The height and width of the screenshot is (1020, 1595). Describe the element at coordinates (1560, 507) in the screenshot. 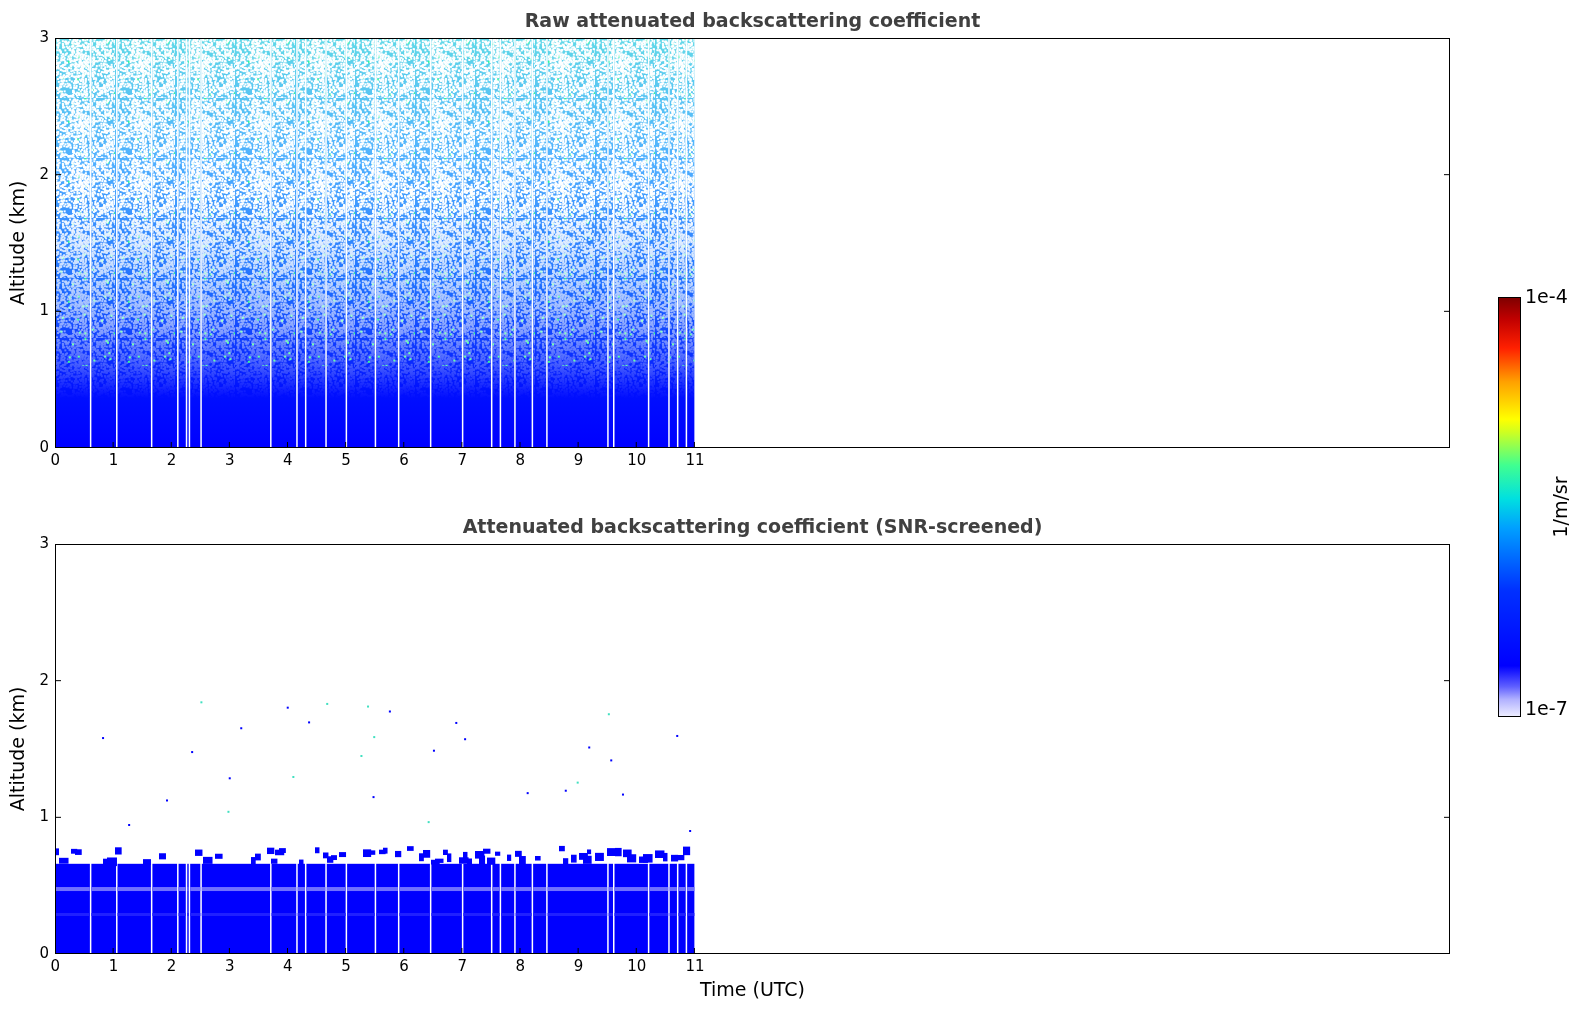

I see `colorbar-unit-label: 1/m/sr` at that location.